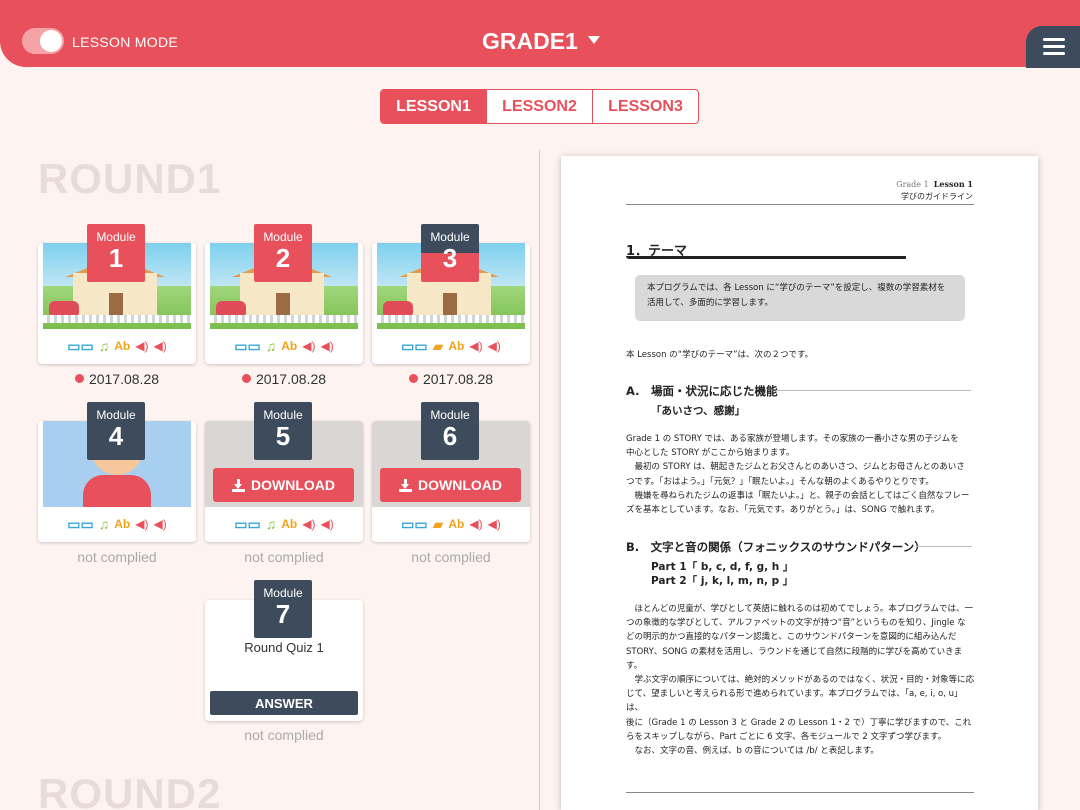 This screenshot has height=810, width=1080. Describe the element at coordinates (645, 106) in the screenshot. I see `tab-lesson3: LESSON3` at that location.